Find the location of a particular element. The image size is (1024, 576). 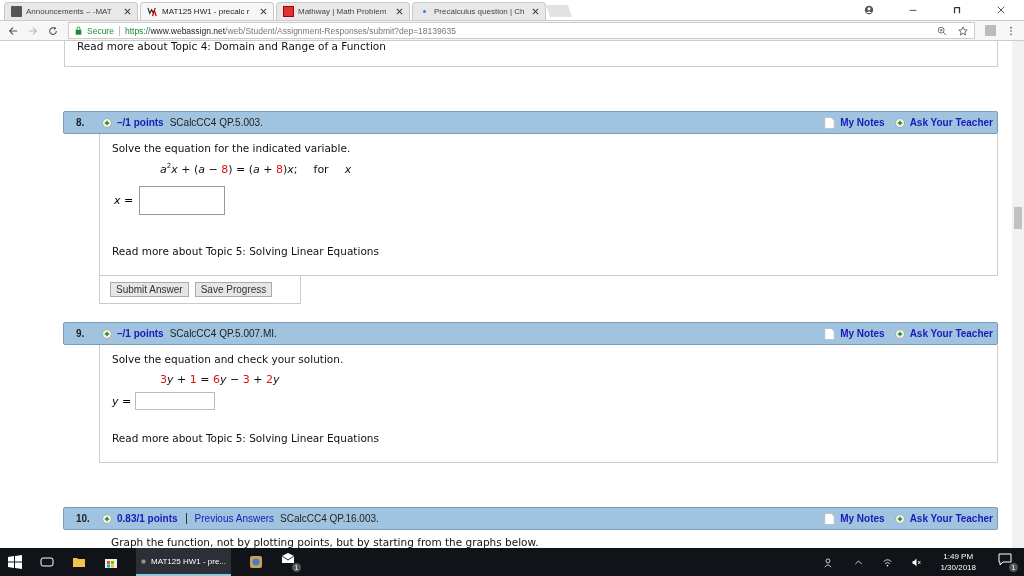

task-view-icon is located at coordinates (47, 562).